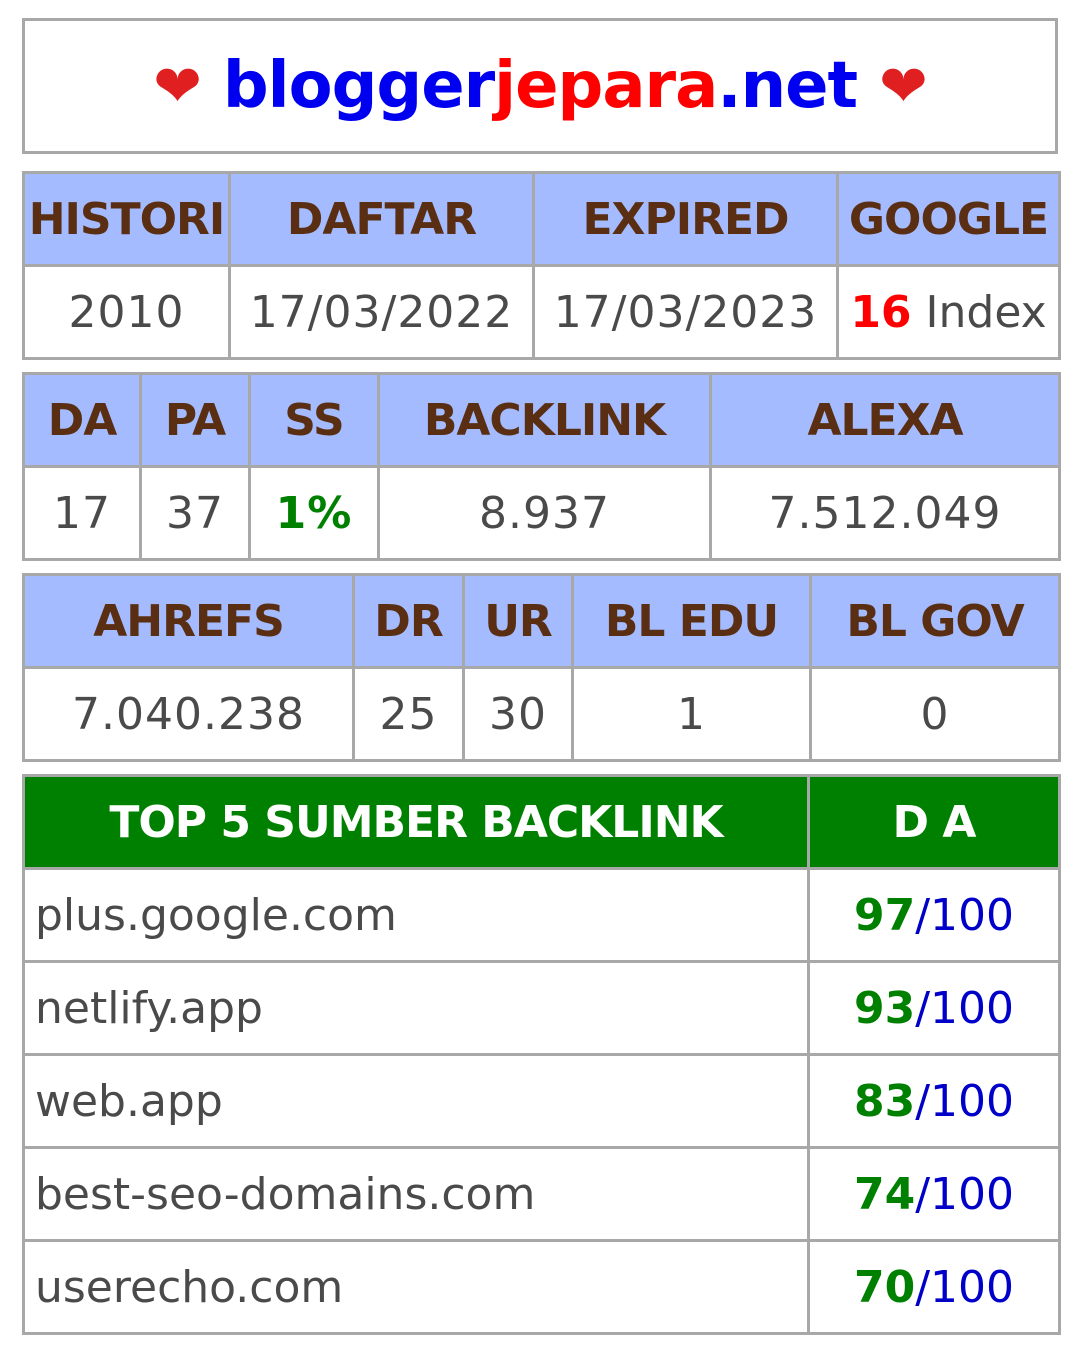  I want to click on brand-name: bloggerjepara.net, so click(540, 86).